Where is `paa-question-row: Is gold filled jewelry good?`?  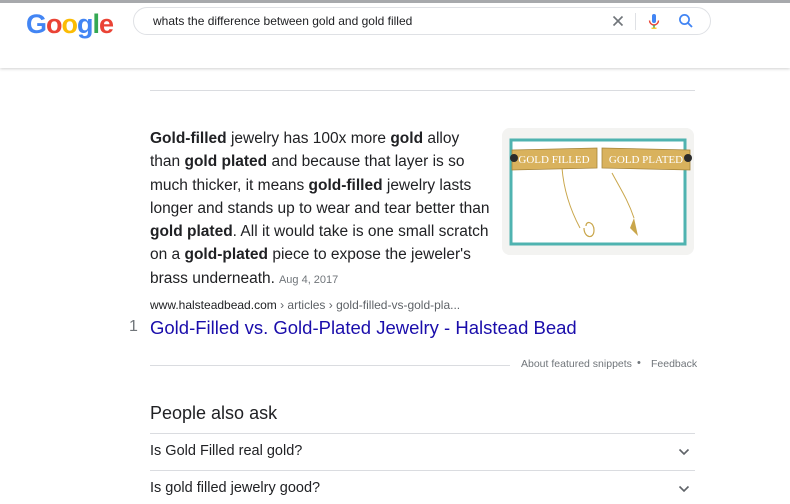
paa-question-row: Is gold filled jewelry good? is located at coordinates (422, 487).